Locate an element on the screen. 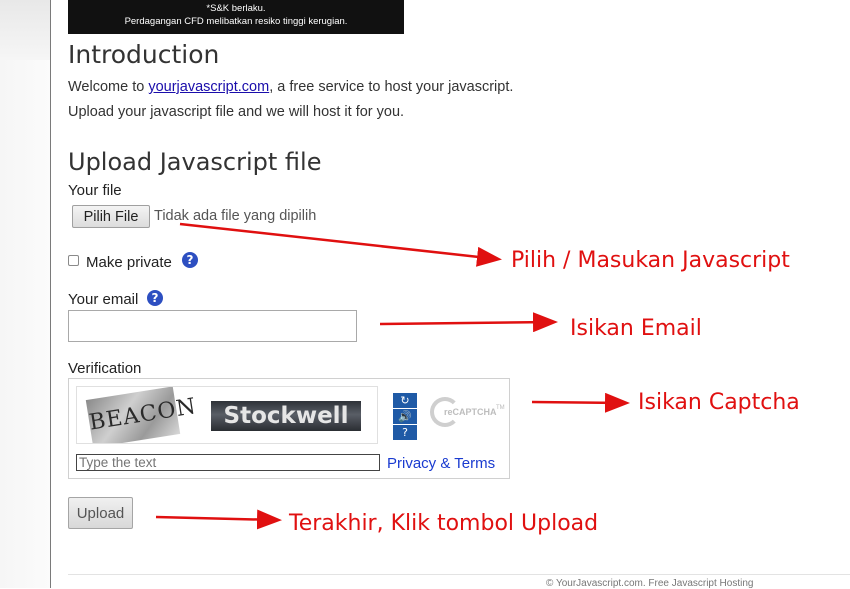  arrow-email is located at coordinates (468, 322).